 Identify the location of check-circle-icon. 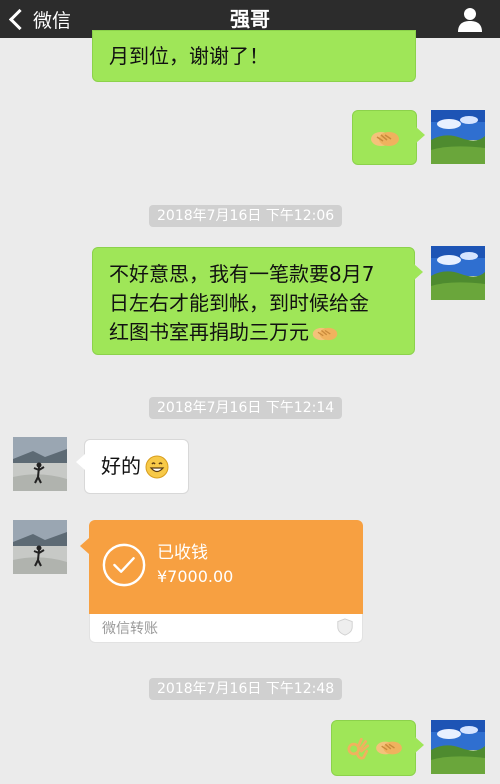
(124, 565).